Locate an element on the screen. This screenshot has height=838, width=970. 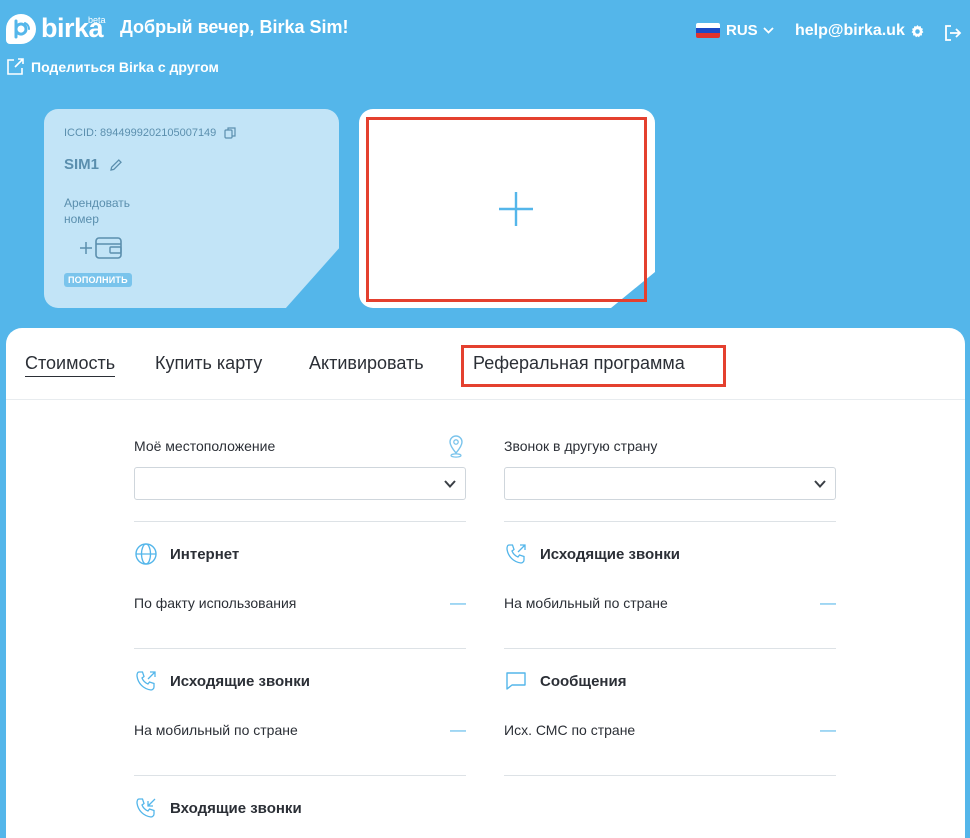
tab-pricing: Стоимость is located at coordinates (70, 365).